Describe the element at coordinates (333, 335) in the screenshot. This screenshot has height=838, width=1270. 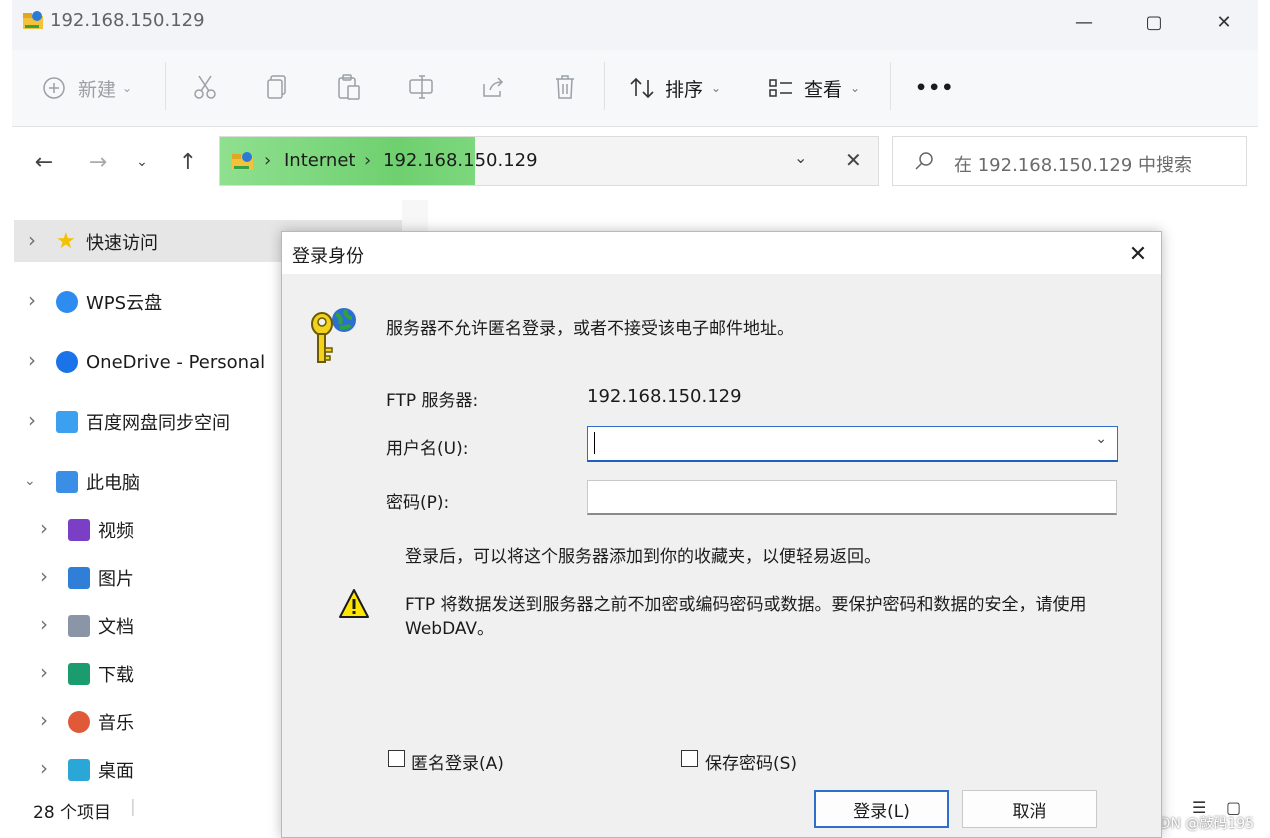
I see `keys-globe-icon` at that location.